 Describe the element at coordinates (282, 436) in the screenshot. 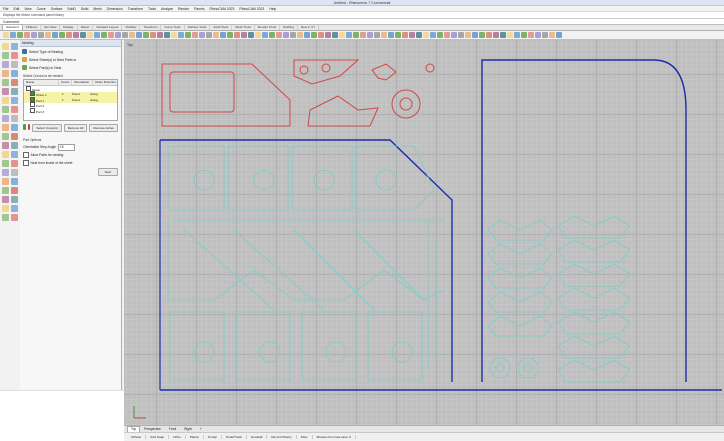

I see `status-item: Record History` at that location.